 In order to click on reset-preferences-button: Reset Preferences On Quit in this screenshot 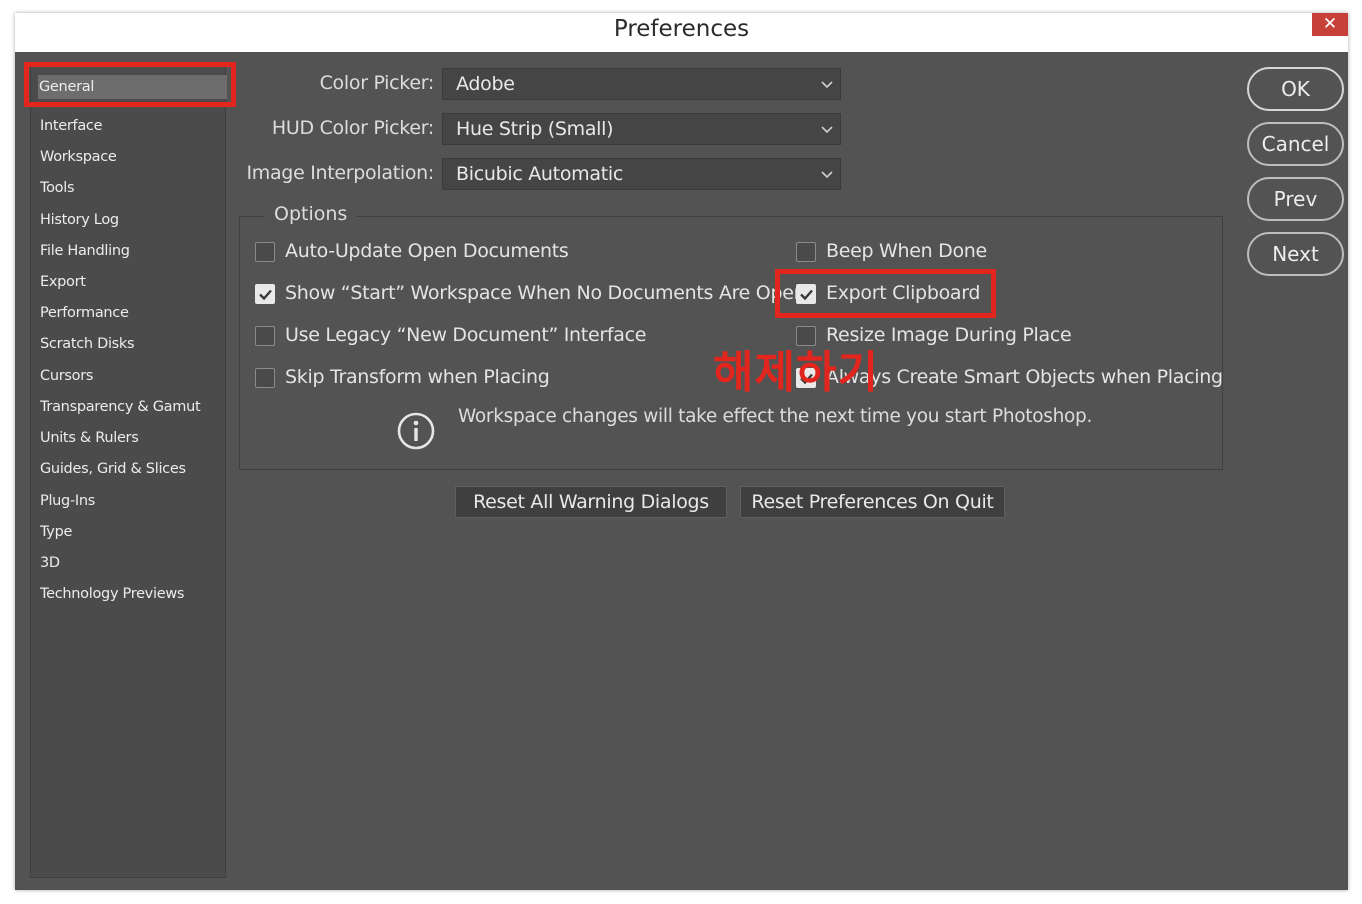, I will do `click(872, 502)`.